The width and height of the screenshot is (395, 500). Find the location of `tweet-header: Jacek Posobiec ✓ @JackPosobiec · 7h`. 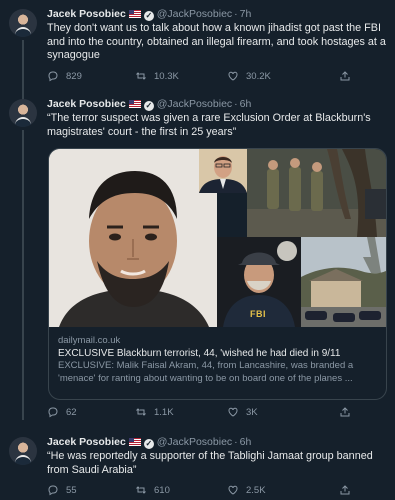

tweet-header: Jacek Posobiec ✓ @JackPosobiec · 7h is located at coordinates (149, 14).